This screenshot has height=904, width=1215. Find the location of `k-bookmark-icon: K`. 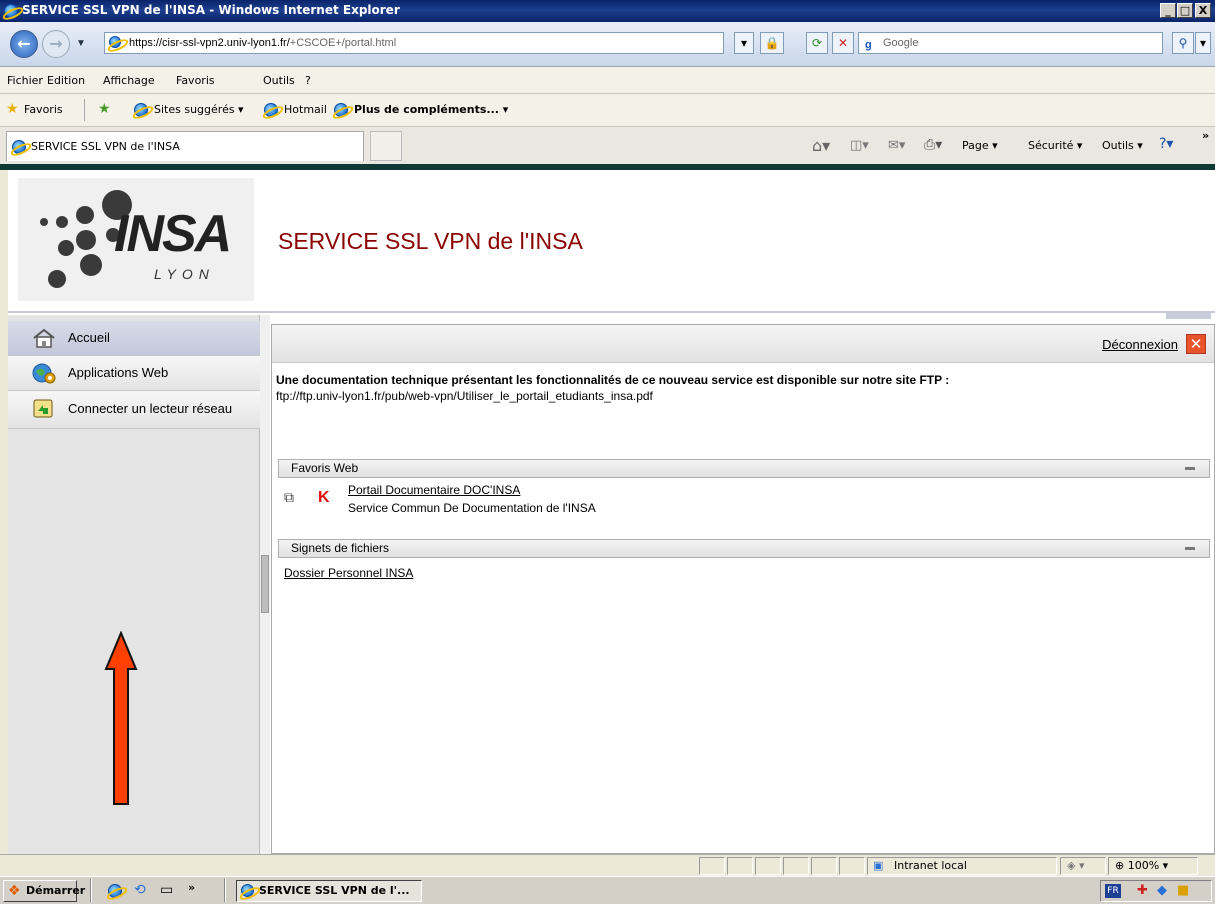

k-bookmark-icon: K is located at coordinates (324, 497).